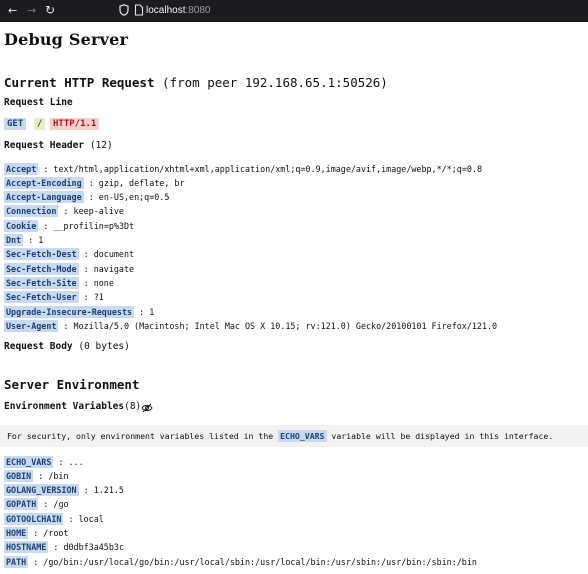  What do you see at coordinates (12, 11) in the screenshot?
I see `arrow-left-icon: ←` at bounding box center [12, 11].